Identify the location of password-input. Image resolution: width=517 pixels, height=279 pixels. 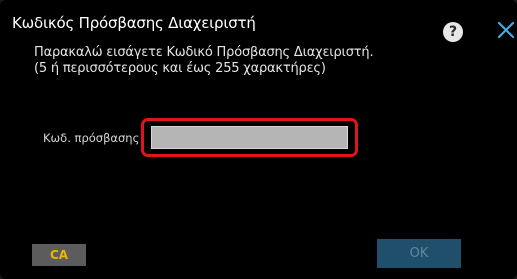
(249, 137).